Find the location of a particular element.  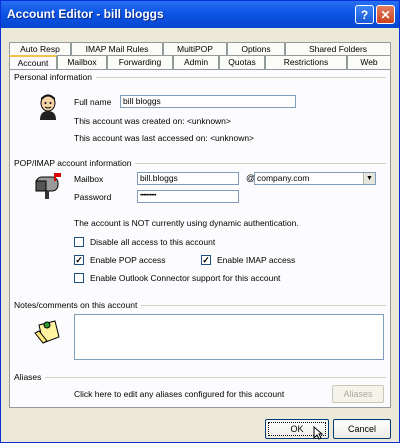

enable-imap-checkbox: ✓ is located at coordinates (206, 260).